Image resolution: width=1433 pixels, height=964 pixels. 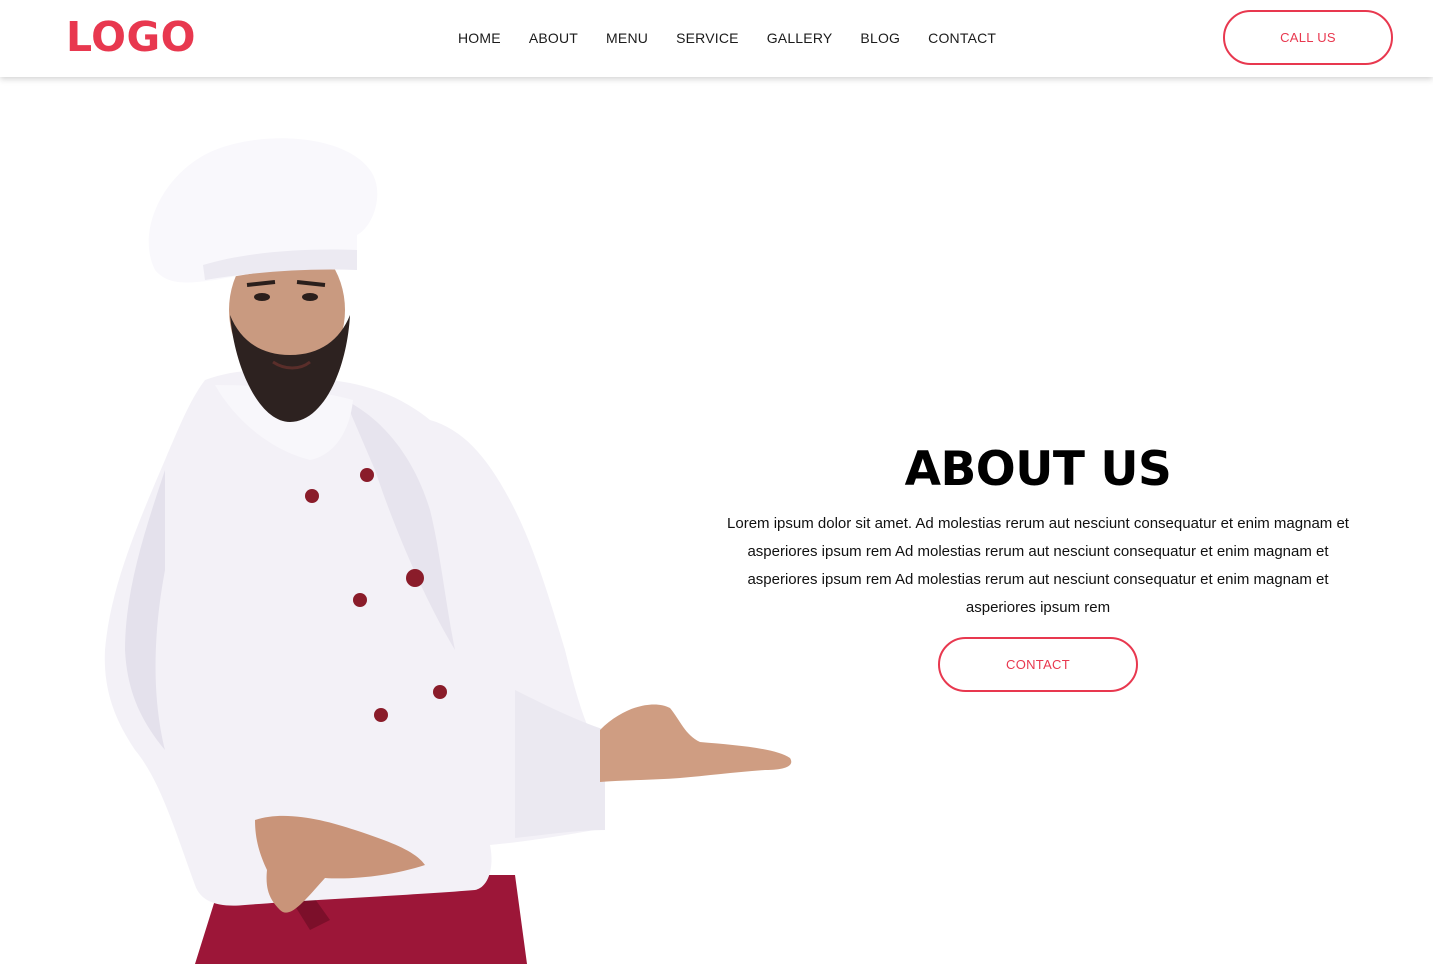 I want to click on nav-item-menu: MENU, so click(x=627, y=38).